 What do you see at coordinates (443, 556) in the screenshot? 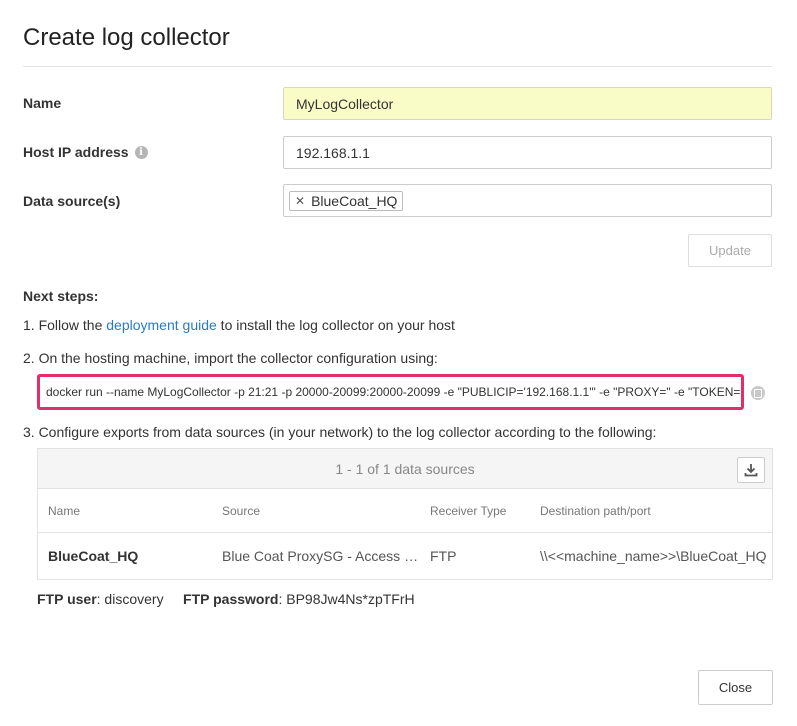
I see `cell-receiver-type: FTP` at bounding box center [443, 556].